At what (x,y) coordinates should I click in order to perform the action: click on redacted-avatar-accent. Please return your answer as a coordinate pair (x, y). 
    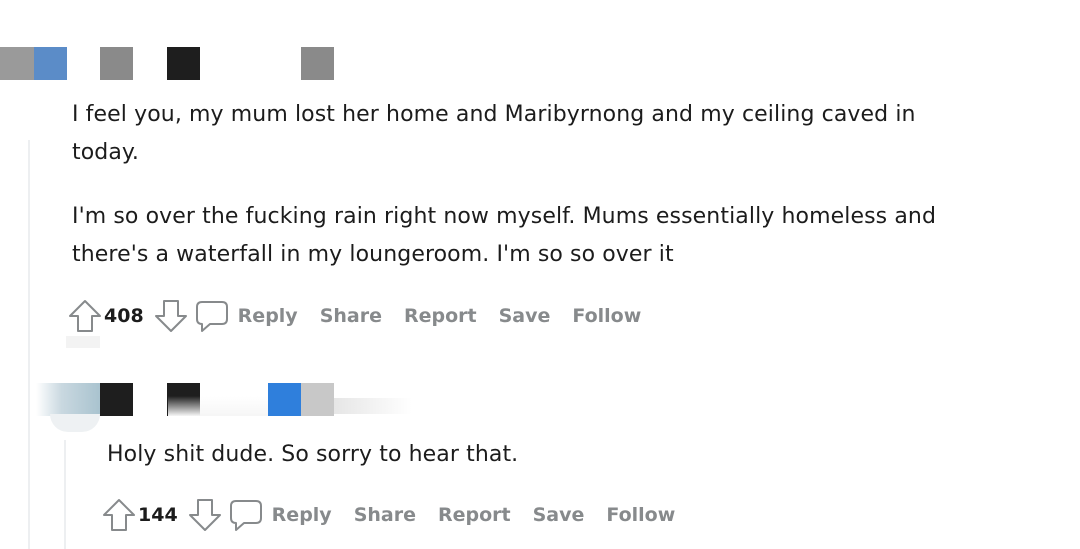
    Looking at the image, I should click on (50, 63).